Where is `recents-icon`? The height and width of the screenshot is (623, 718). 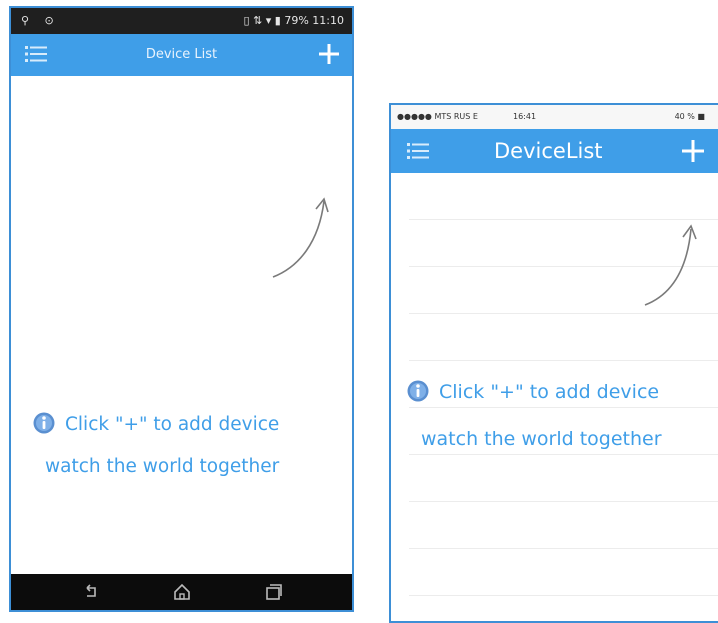 recents-icon is located at coordinates (274, 592).